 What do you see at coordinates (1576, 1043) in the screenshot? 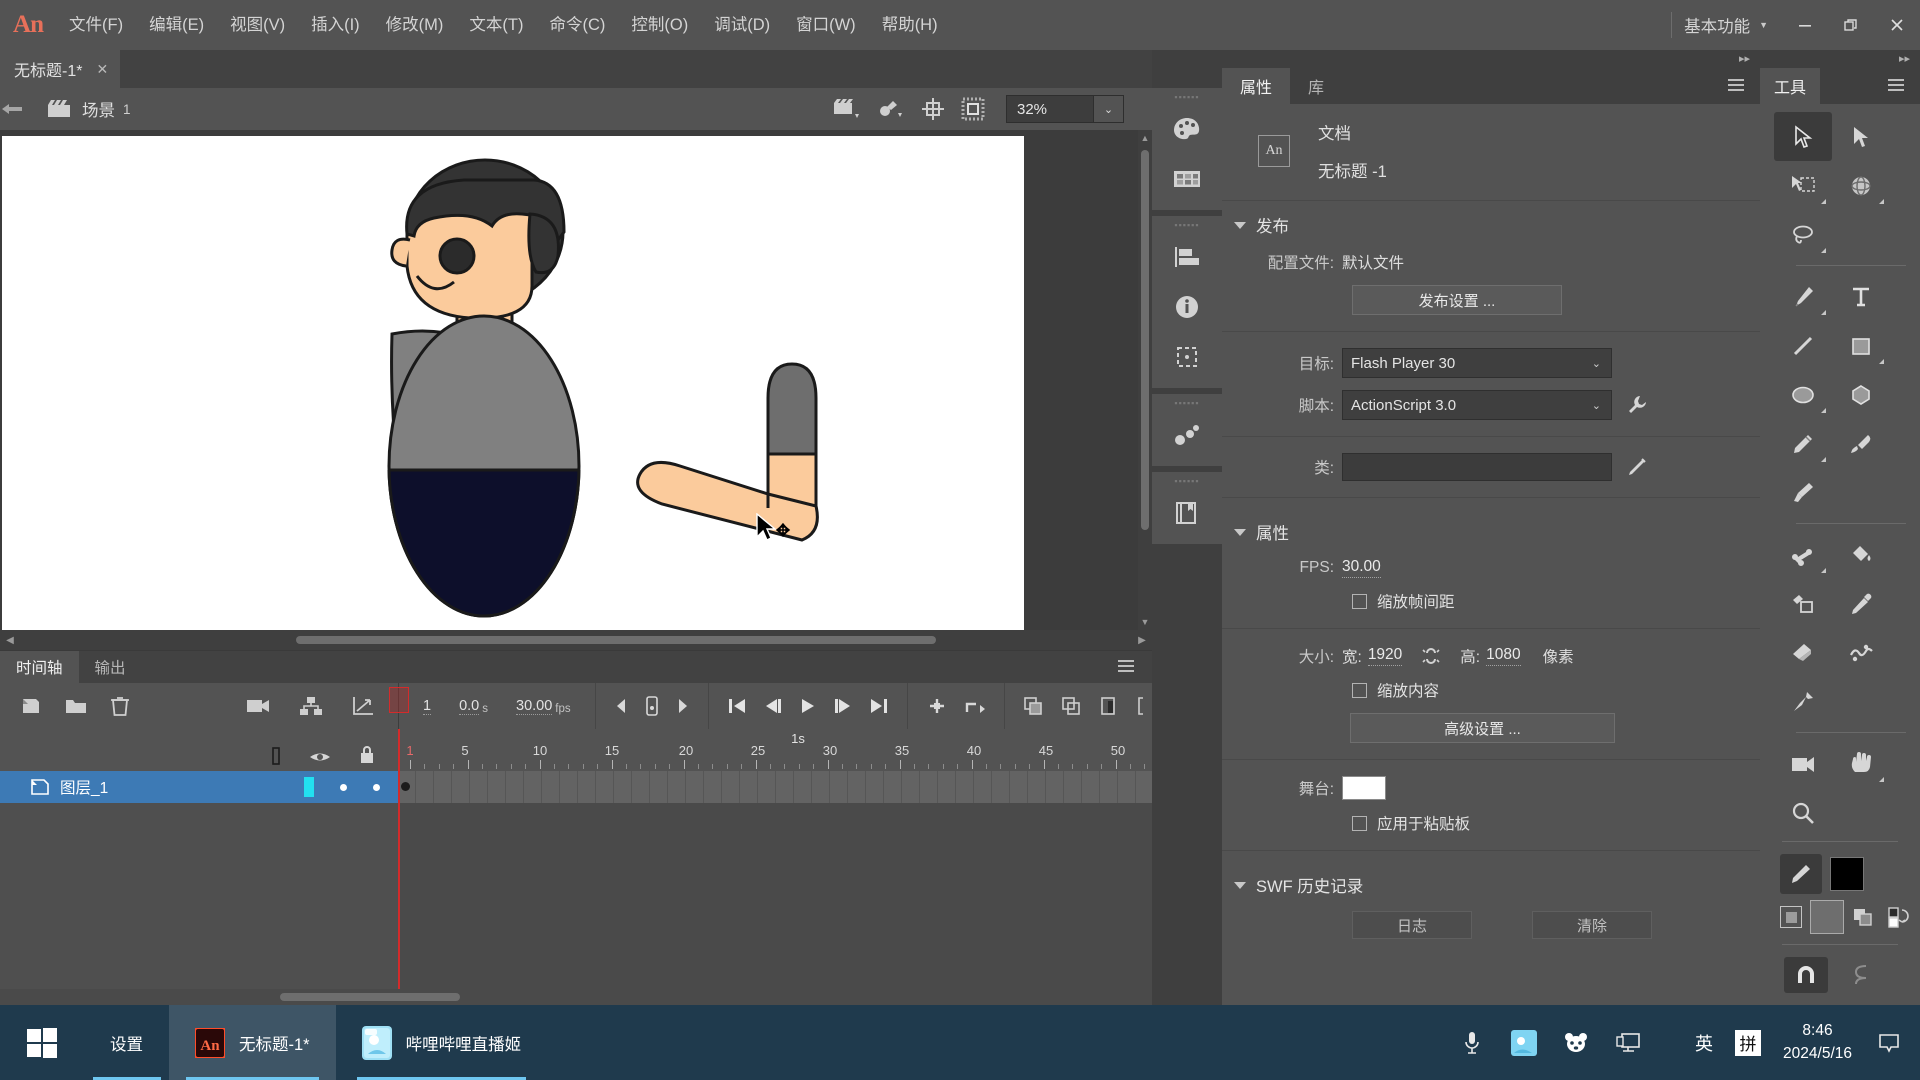
I see `panda-icon` at bounding box center [1576, 1043].